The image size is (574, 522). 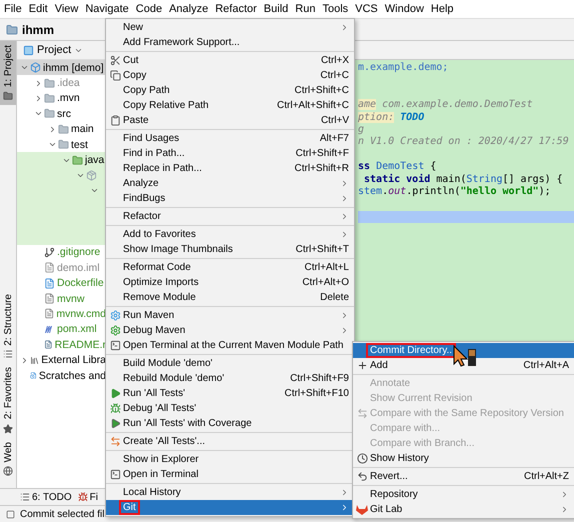 What do you see at coordinates (230, 345) in the screenshot?
I see `menu-item: Open Terminal at the Current Maven Module Path` at bounding box center [230, 345].